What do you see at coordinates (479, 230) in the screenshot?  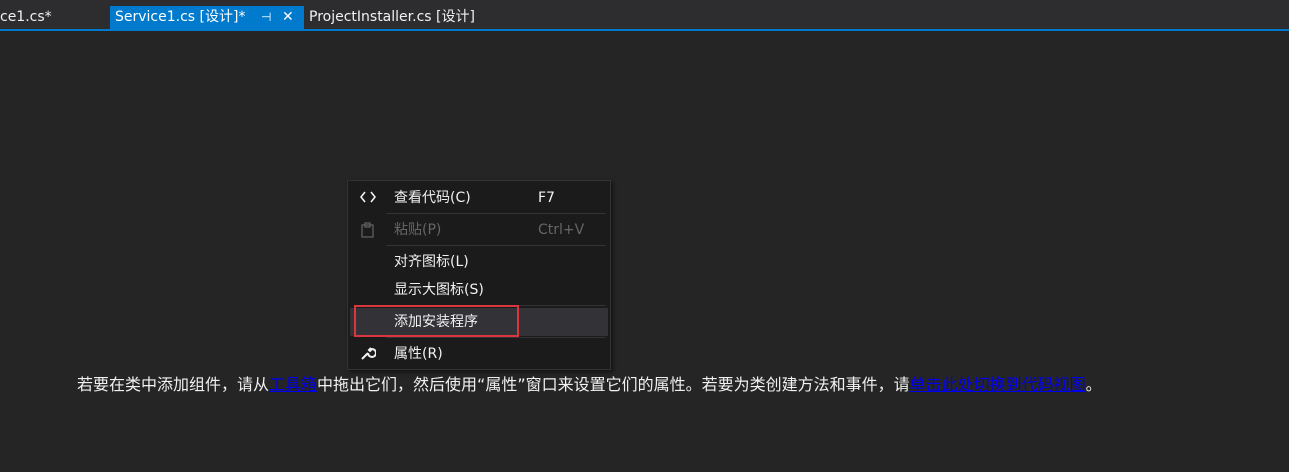 I see `menu-item-paste: 粘贴(P) Ctrl+V` at bounding box center [479, 230].